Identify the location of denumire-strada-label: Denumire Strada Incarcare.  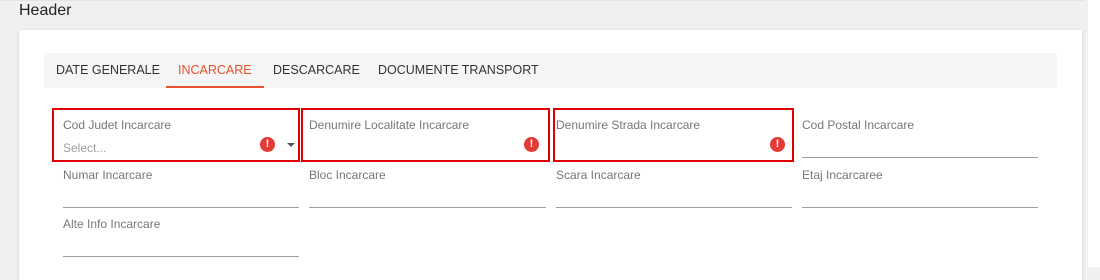
(628, 125).